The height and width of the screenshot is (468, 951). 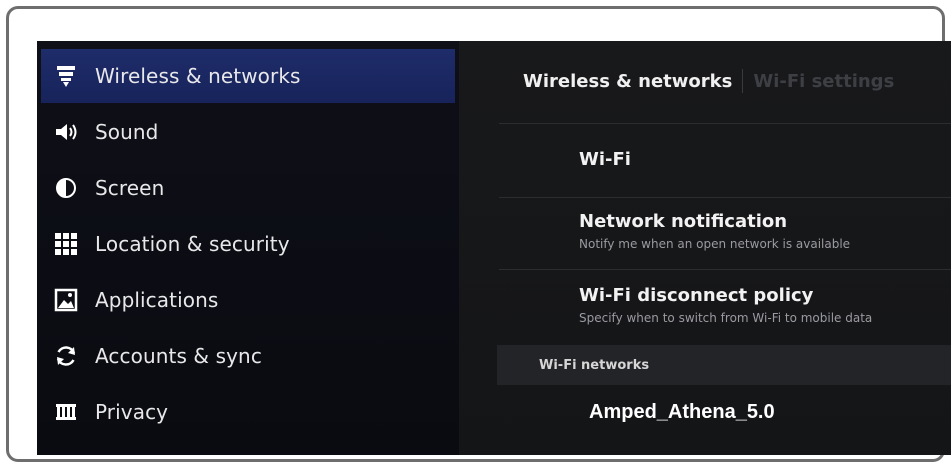 I want to click on speaker-icon, so click(x=66, y=132).